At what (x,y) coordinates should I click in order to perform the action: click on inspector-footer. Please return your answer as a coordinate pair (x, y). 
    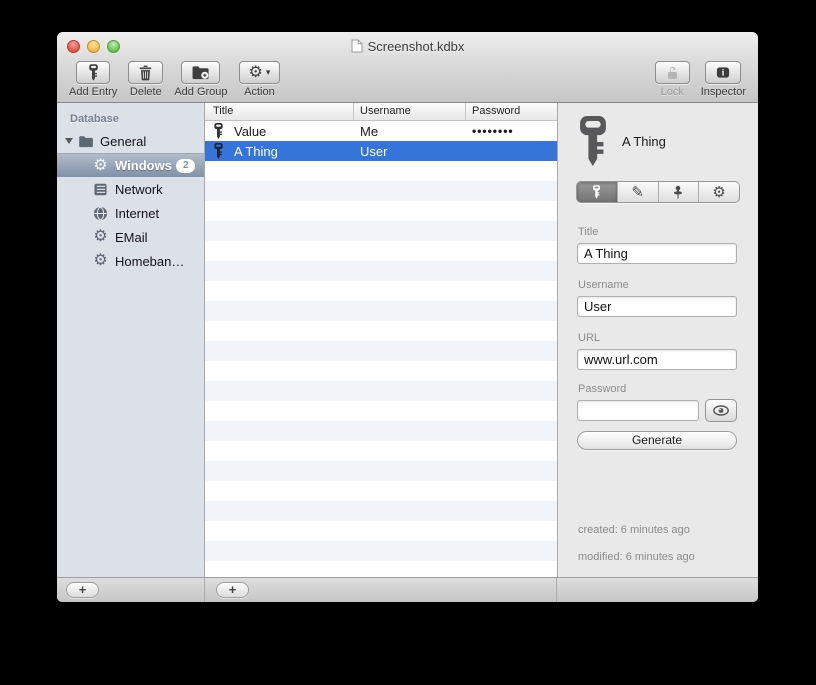
    Looking at the image, I should click on (657, 590).